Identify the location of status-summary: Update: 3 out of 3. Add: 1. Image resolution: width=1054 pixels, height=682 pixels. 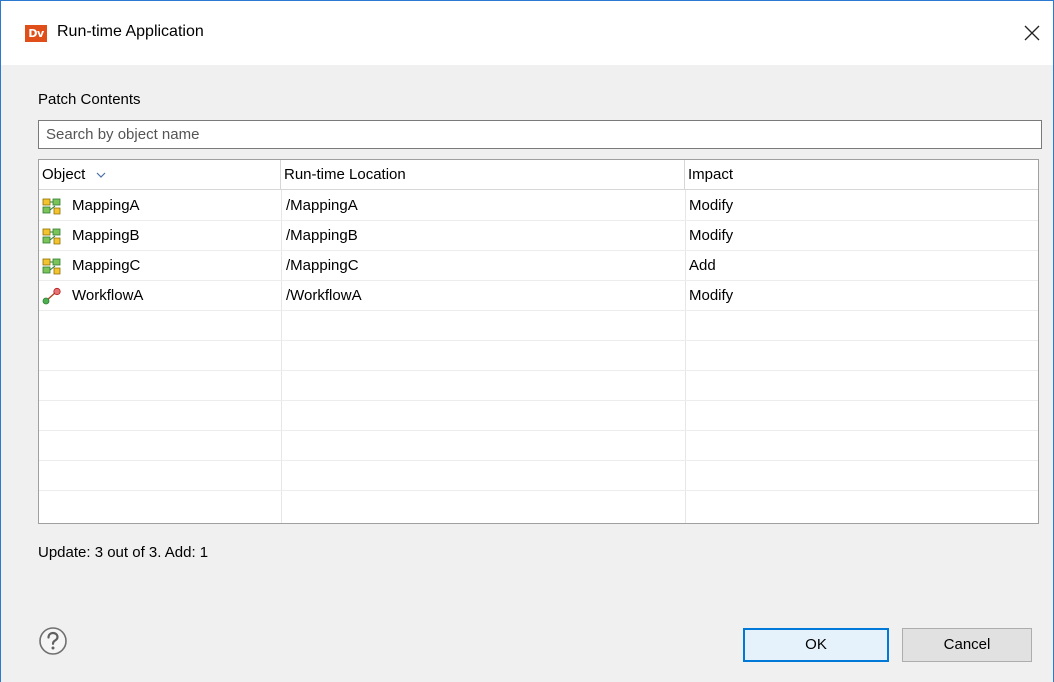
(123, 552).